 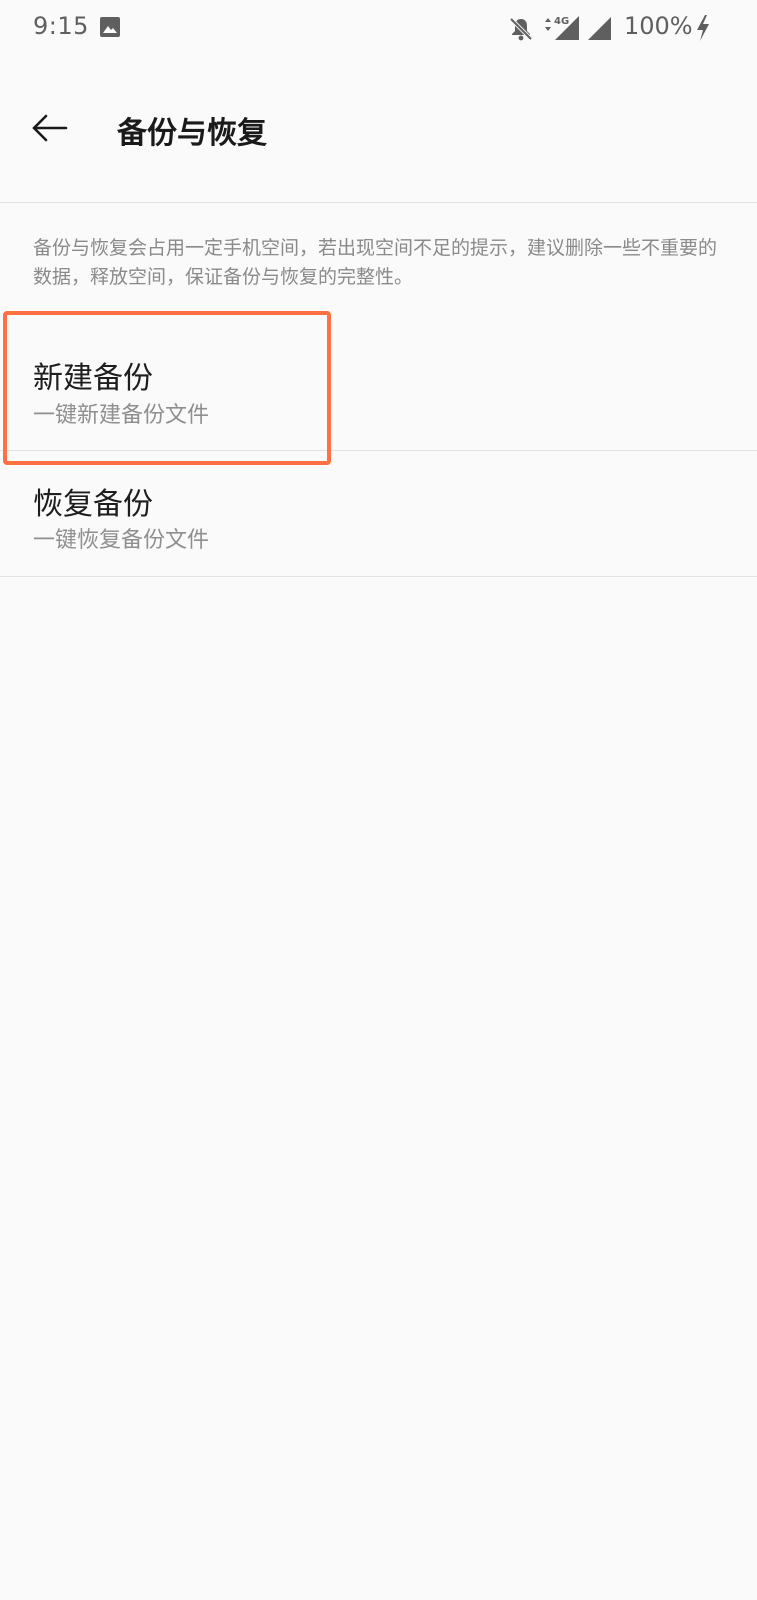 I want to click on battery-percentage: 100%, so click(x=658, y=26).